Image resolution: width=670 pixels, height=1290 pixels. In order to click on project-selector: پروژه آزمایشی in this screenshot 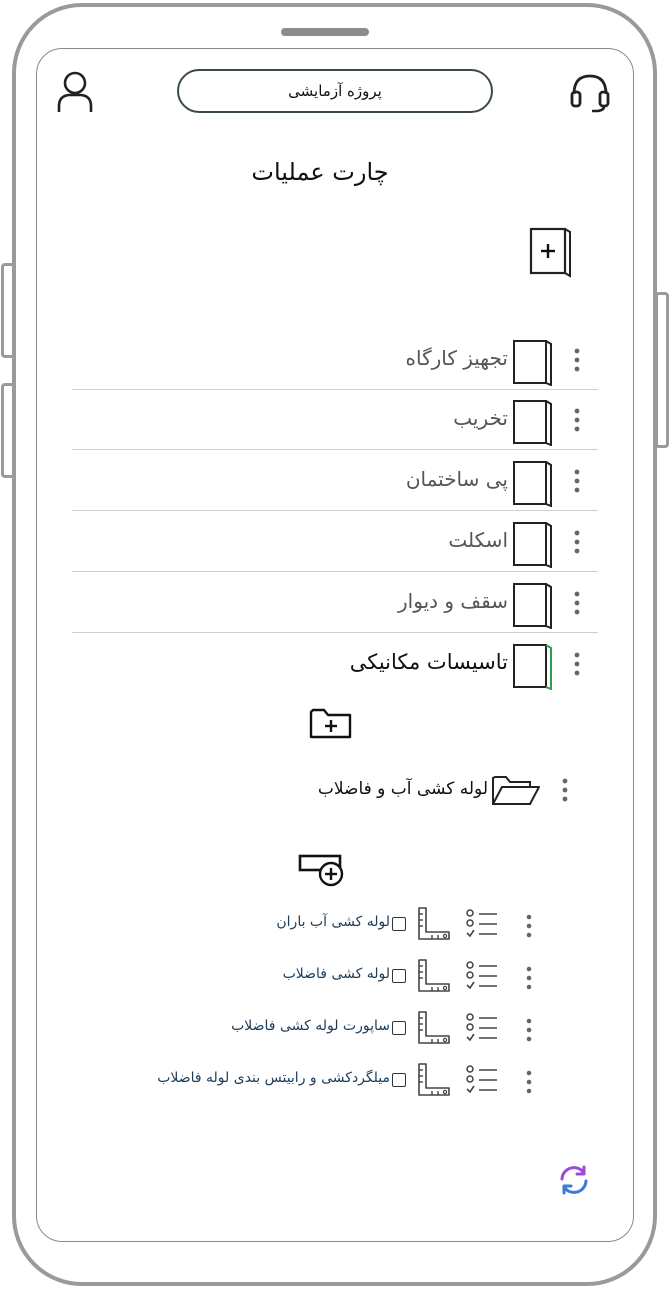, I will do `click(335, 91)`.